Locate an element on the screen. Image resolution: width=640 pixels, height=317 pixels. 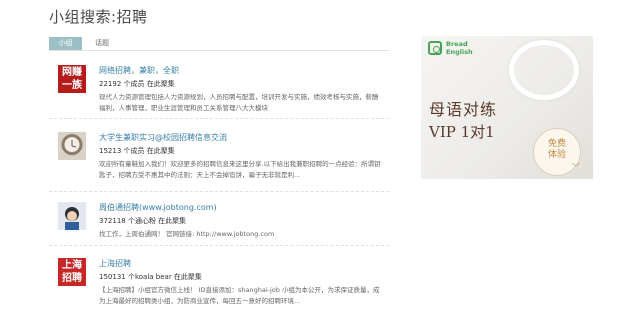
ad-brand-line2: English is located at coordinates (459, 52).